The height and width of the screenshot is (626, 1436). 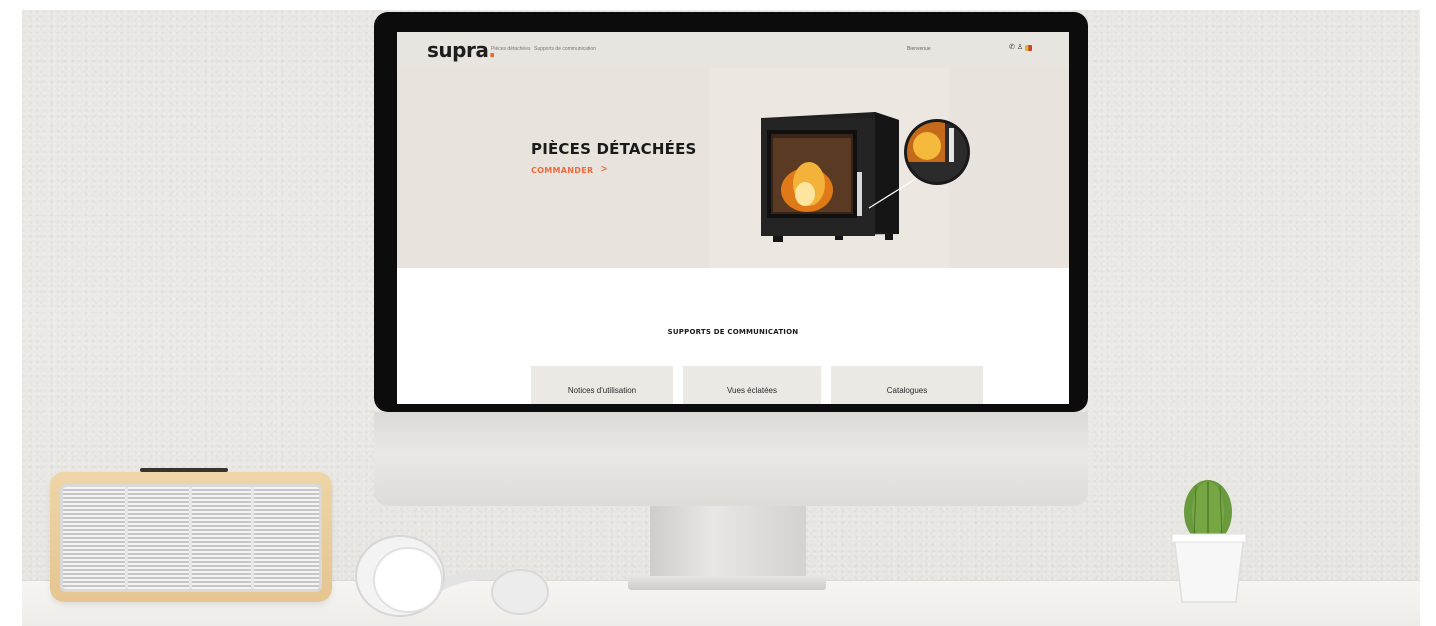 I want to click on order-link: COMMANDER, so click(x=562, y=170).